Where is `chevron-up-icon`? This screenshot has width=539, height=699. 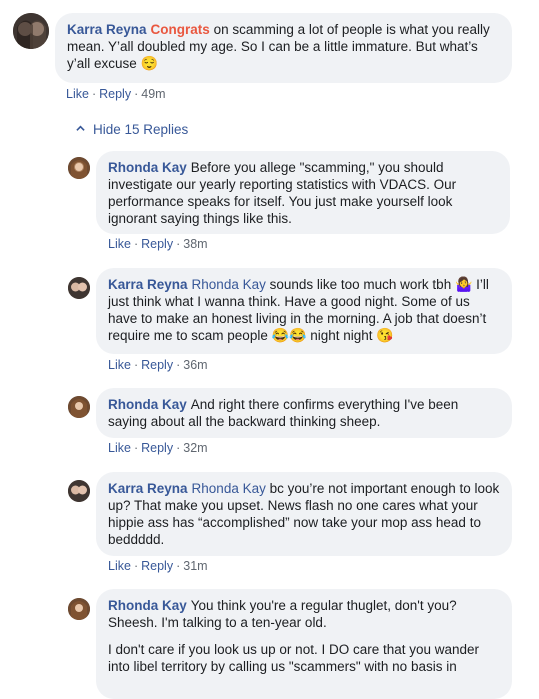
chevron-up-icon is located at coordinates (80, 128).